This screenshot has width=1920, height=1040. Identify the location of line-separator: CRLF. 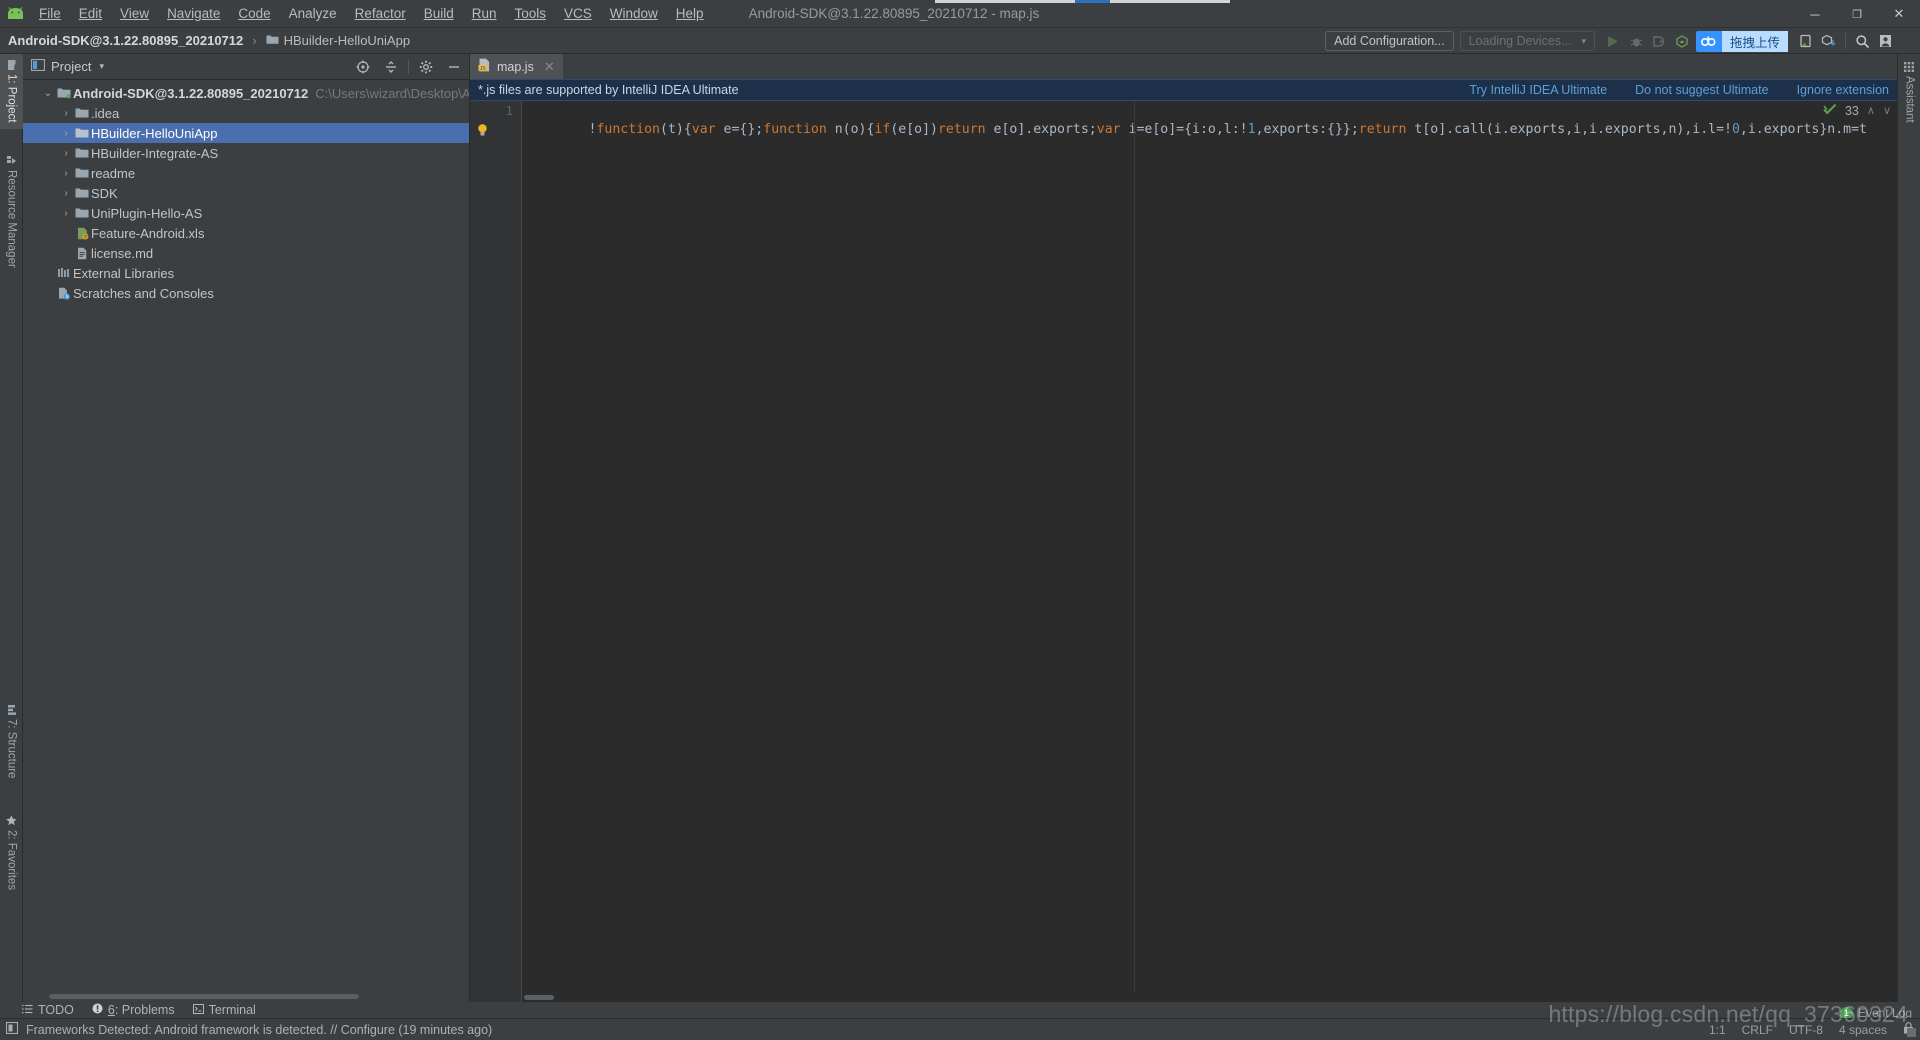
(1757, 1030).